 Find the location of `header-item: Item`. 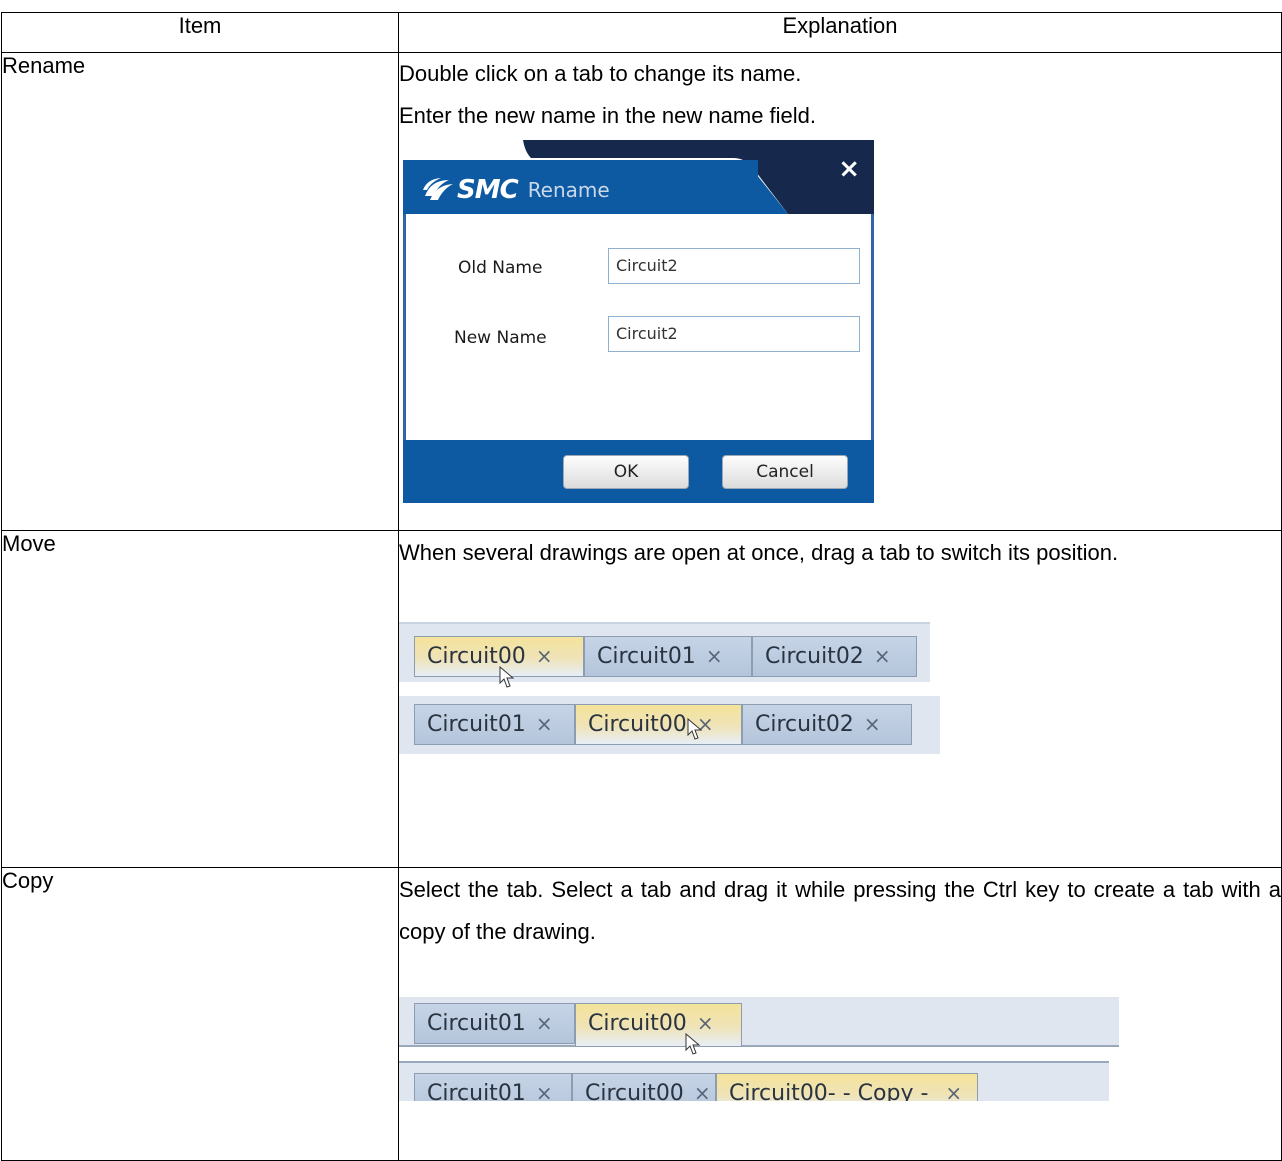

header-item: Item is located at coordinates (200, 32).